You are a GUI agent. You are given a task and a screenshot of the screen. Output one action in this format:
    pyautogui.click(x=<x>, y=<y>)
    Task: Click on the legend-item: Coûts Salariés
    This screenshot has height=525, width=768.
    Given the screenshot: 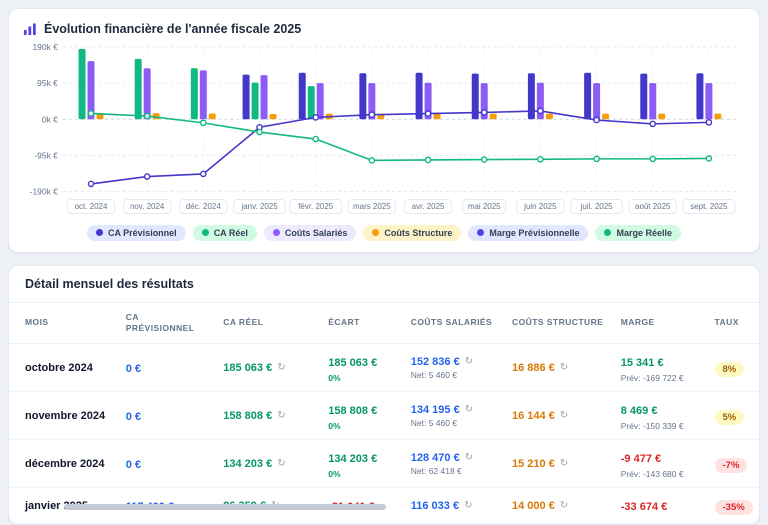 What is the action you would take?
    pyautogui.click(x=310, y=233)
    